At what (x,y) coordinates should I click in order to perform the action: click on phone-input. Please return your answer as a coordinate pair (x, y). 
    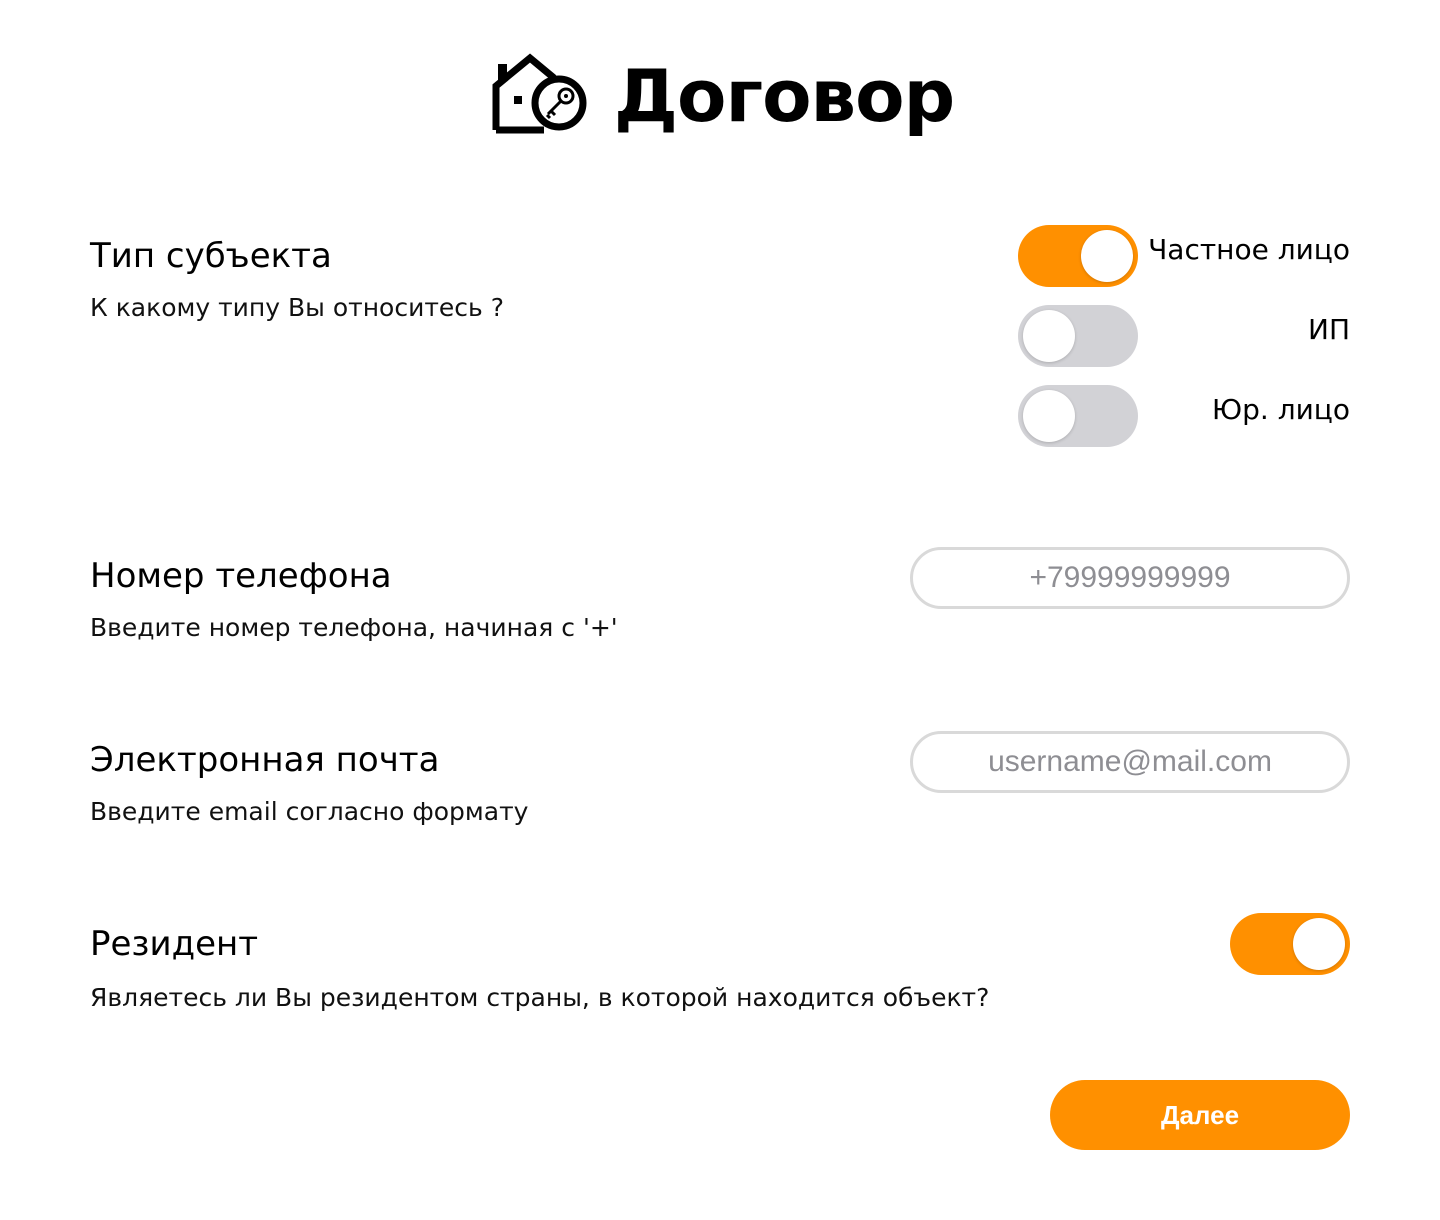
    Looking at the image, I should click on (1130, 578).